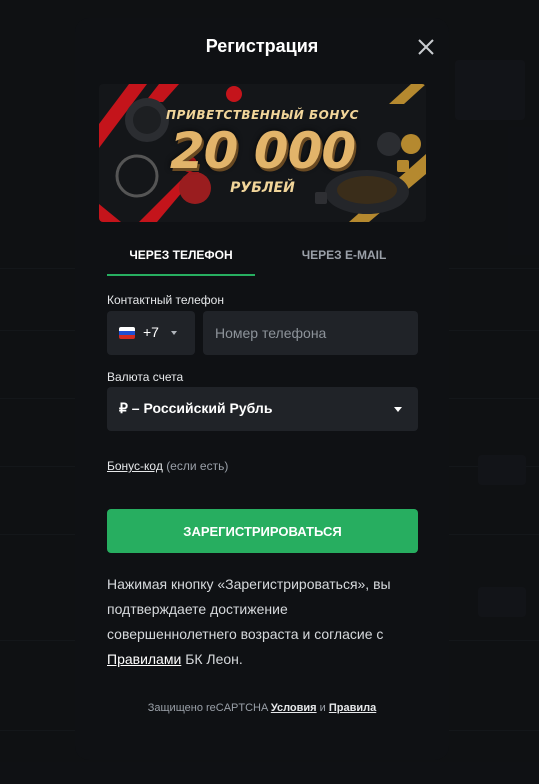 Image resolution: width=539 pixels, height=784 pixels. I want to click on country-code-select: +7, so click(151, 333).